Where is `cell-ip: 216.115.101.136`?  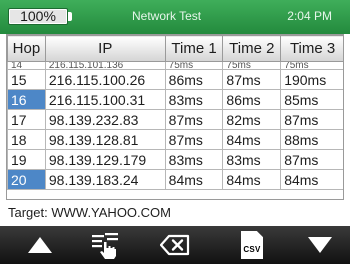
cell-ip: 216.115.101.136 is located at coordinates (105, 65).